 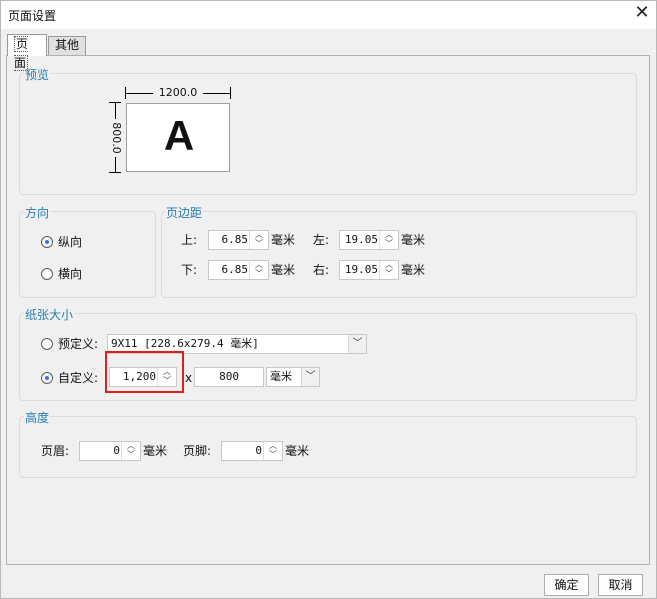 I want to click on margin-top-label: 上:, so click(x=189, y=240).